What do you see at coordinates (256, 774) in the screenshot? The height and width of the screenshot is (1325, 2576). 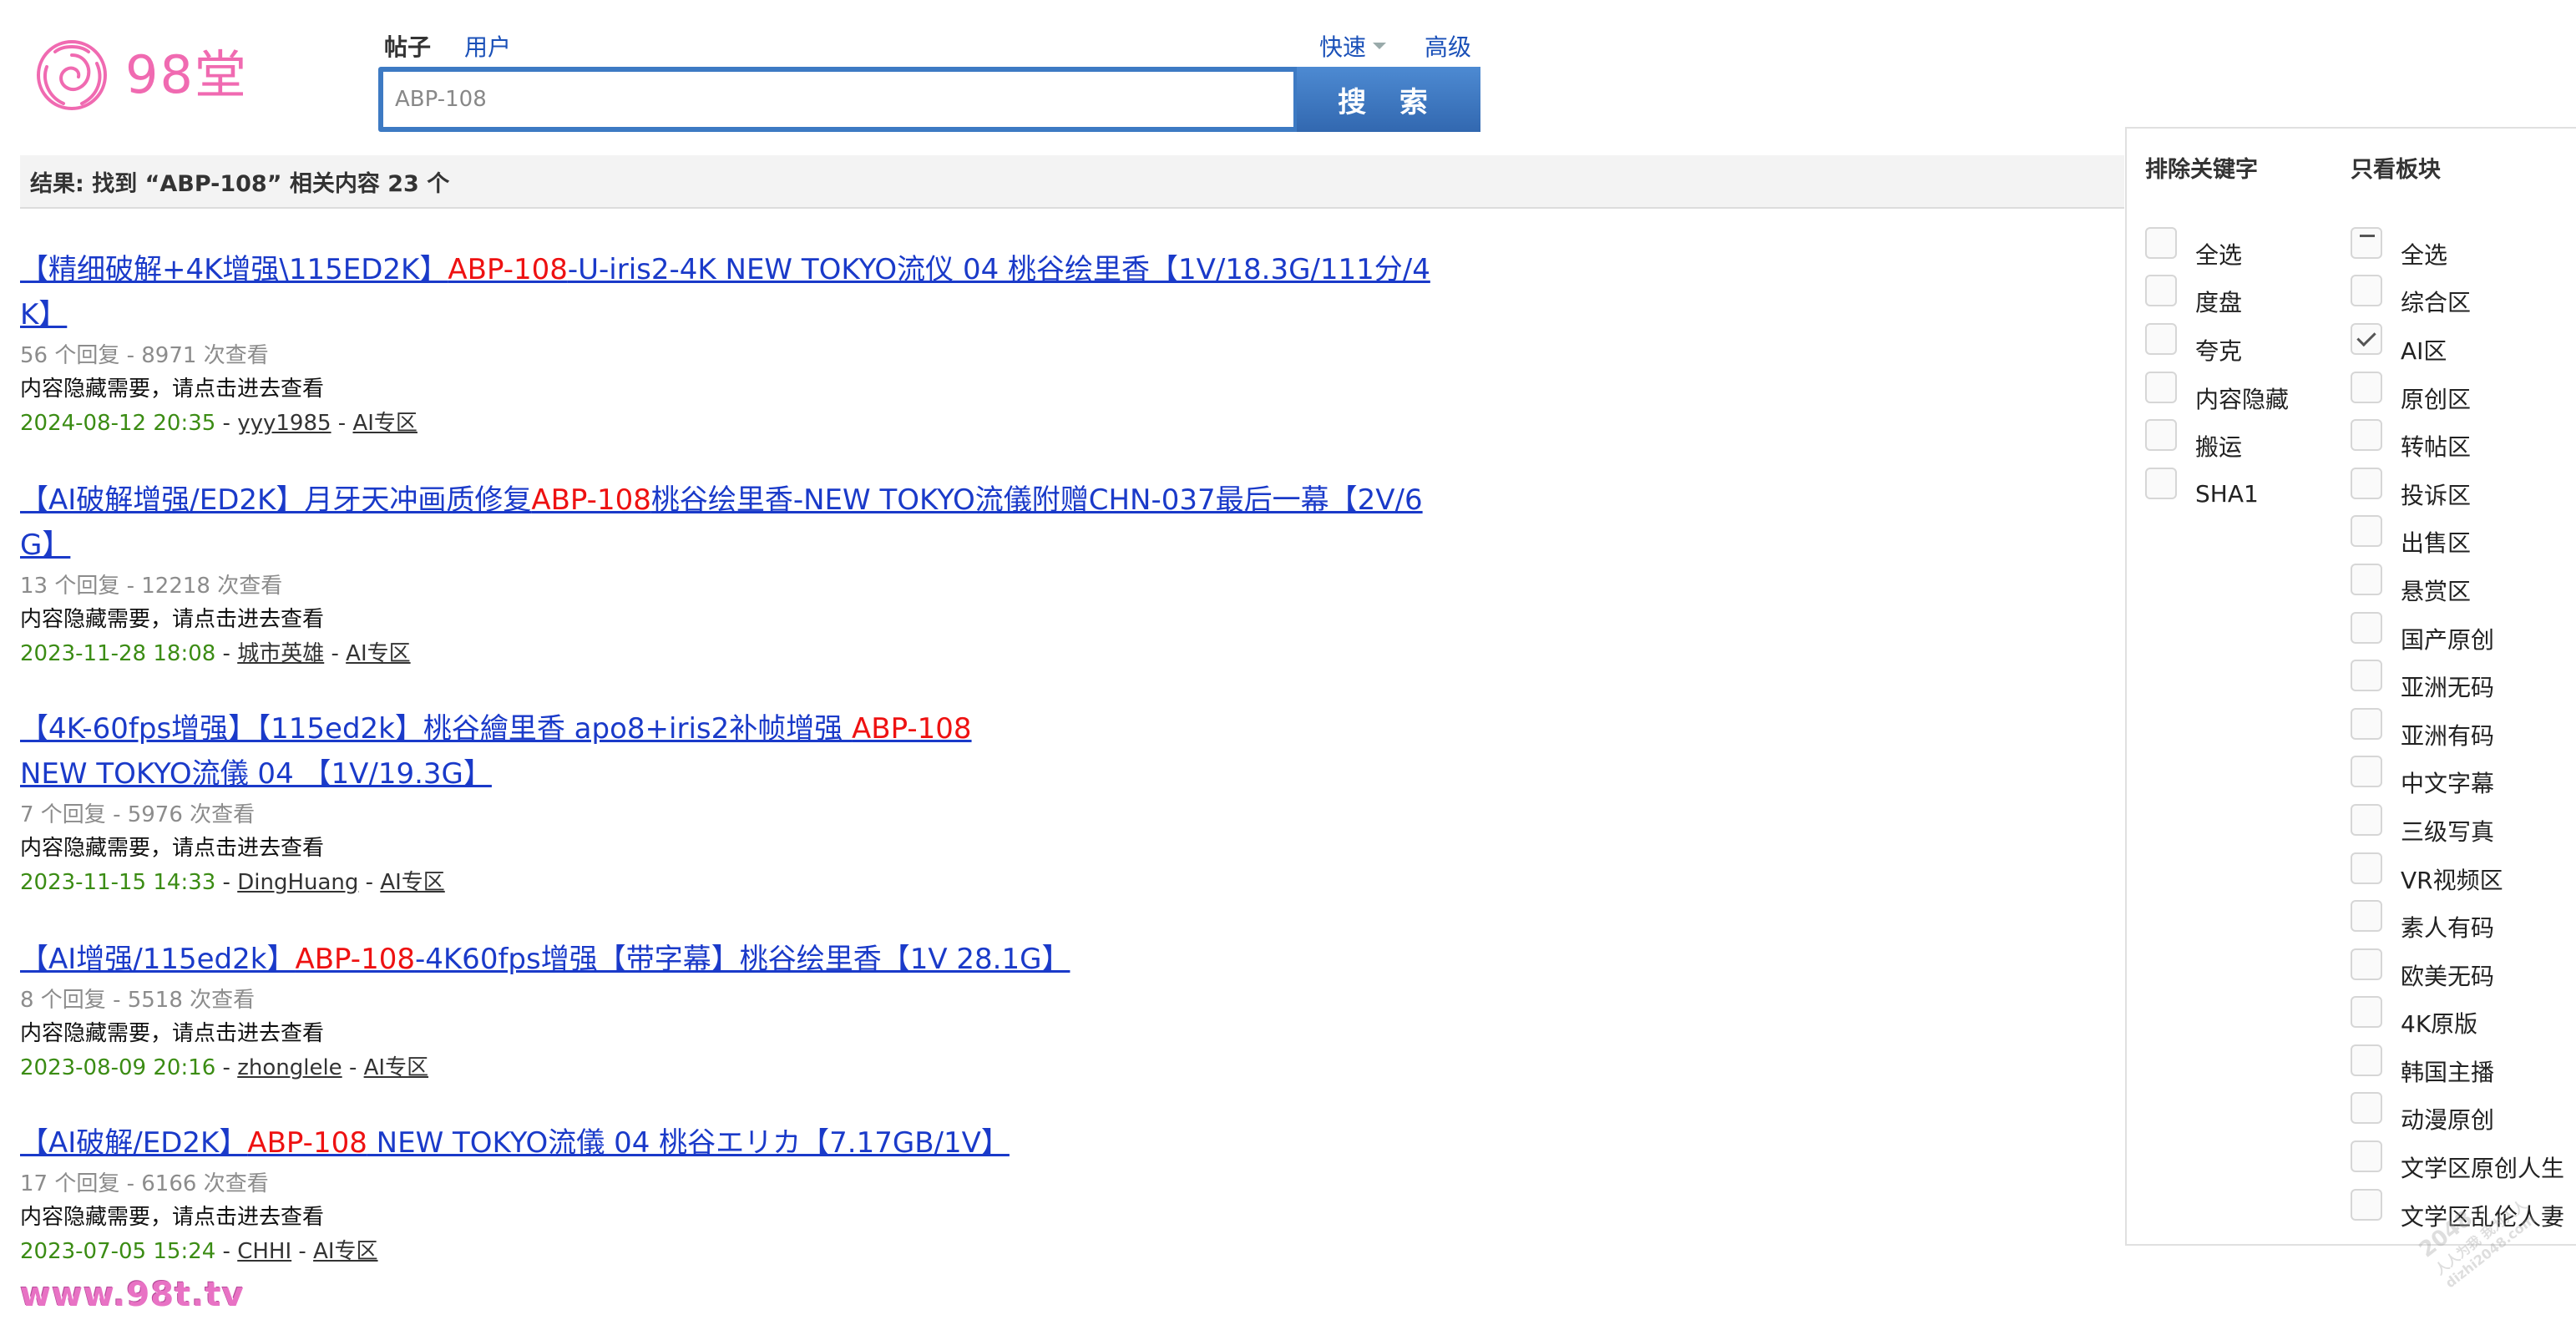 I see `title-text: NEW TOKYO流儀 04 【1V/19.3G】` at bounding box center [256, 774].